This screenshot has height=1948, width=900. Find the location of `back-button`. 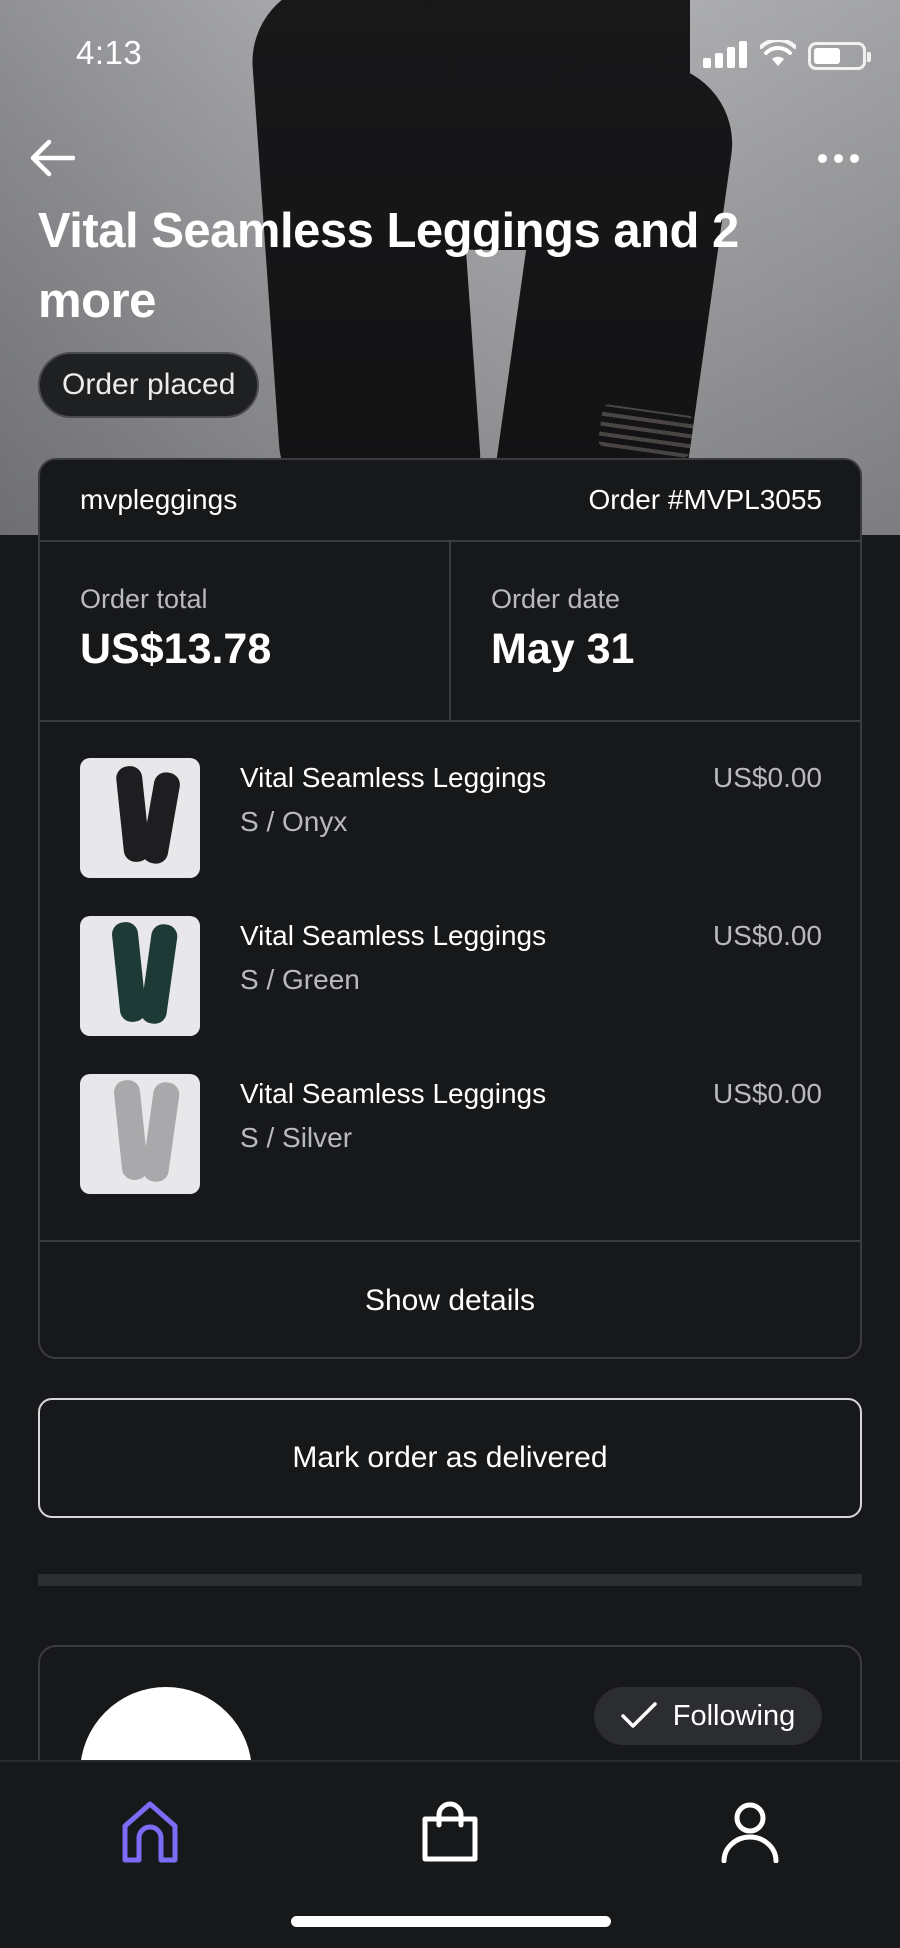

back-button is located at coordinates (52, 158).